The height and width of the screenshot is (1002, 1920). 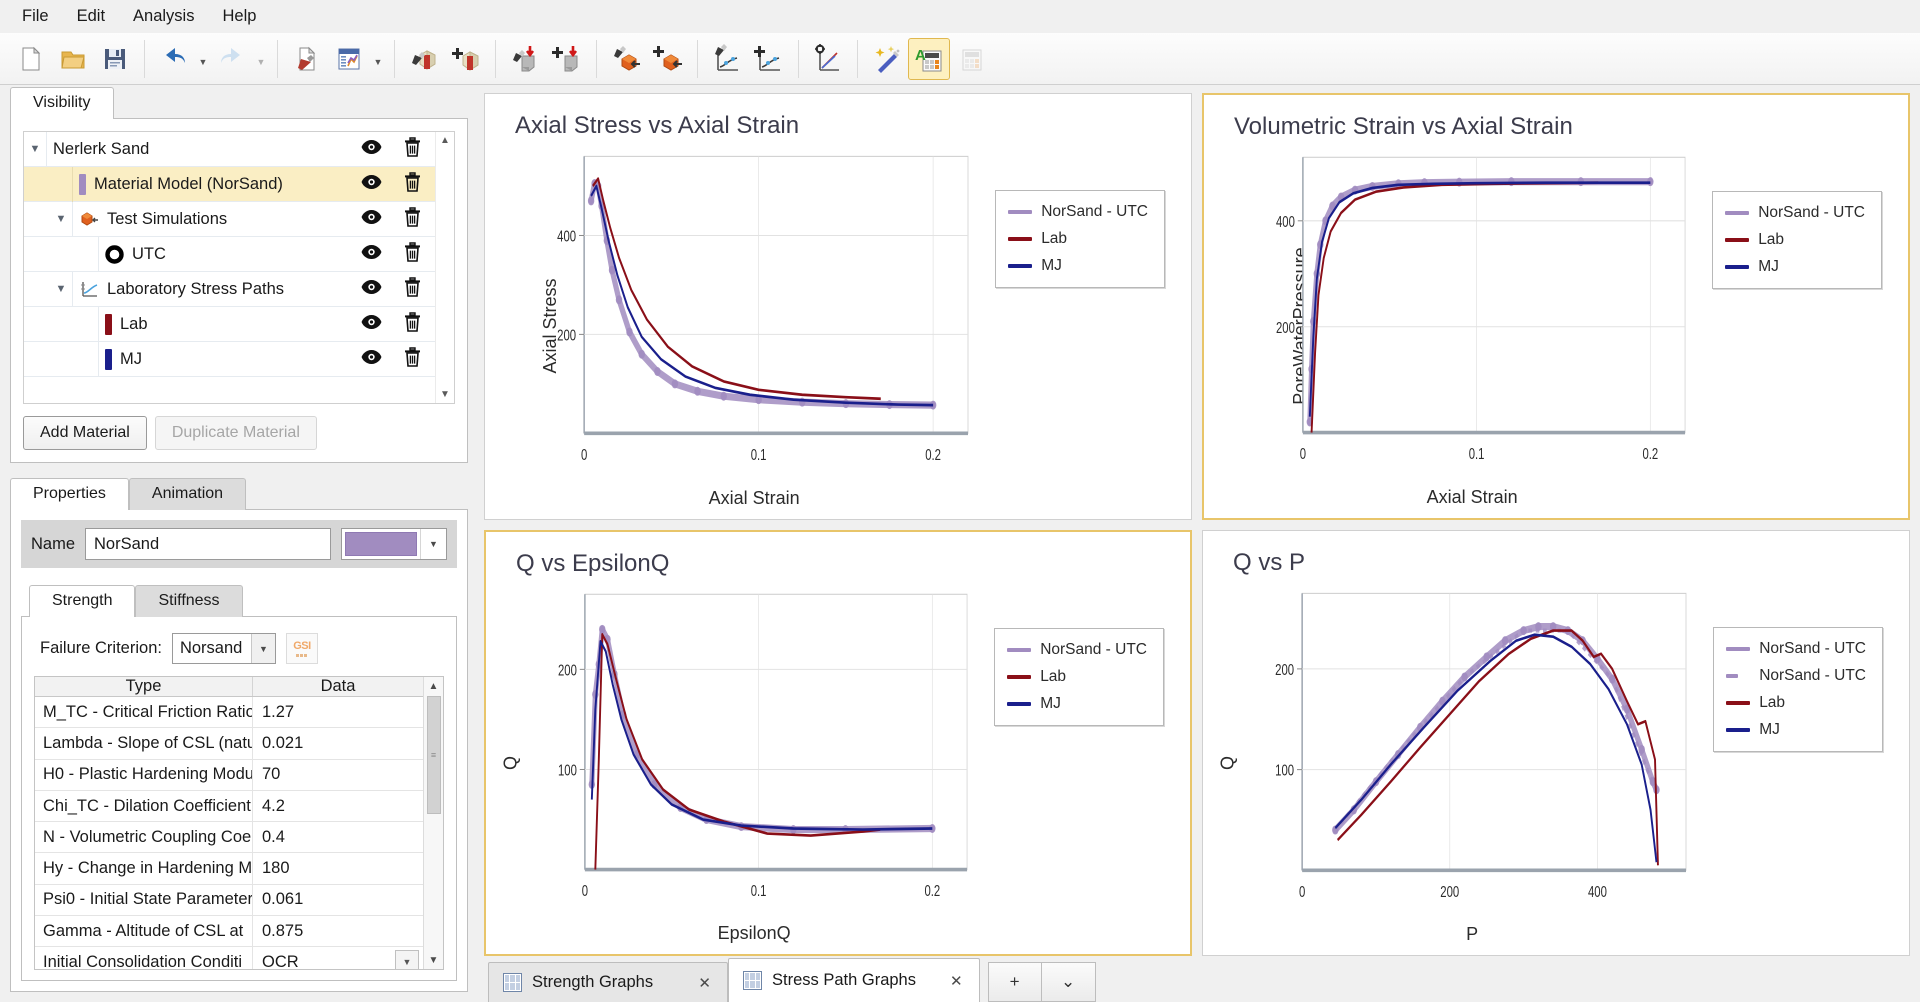 I want to click on tab-visibility: Visibility, so click(x=62, y=103).